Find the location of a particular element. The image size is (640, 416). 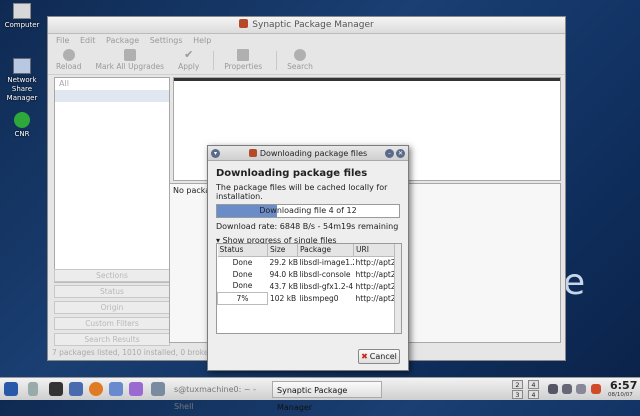

table-row: Done 94.0 kB libsdl-console http://apt2 is located at coordinates (307, 274).